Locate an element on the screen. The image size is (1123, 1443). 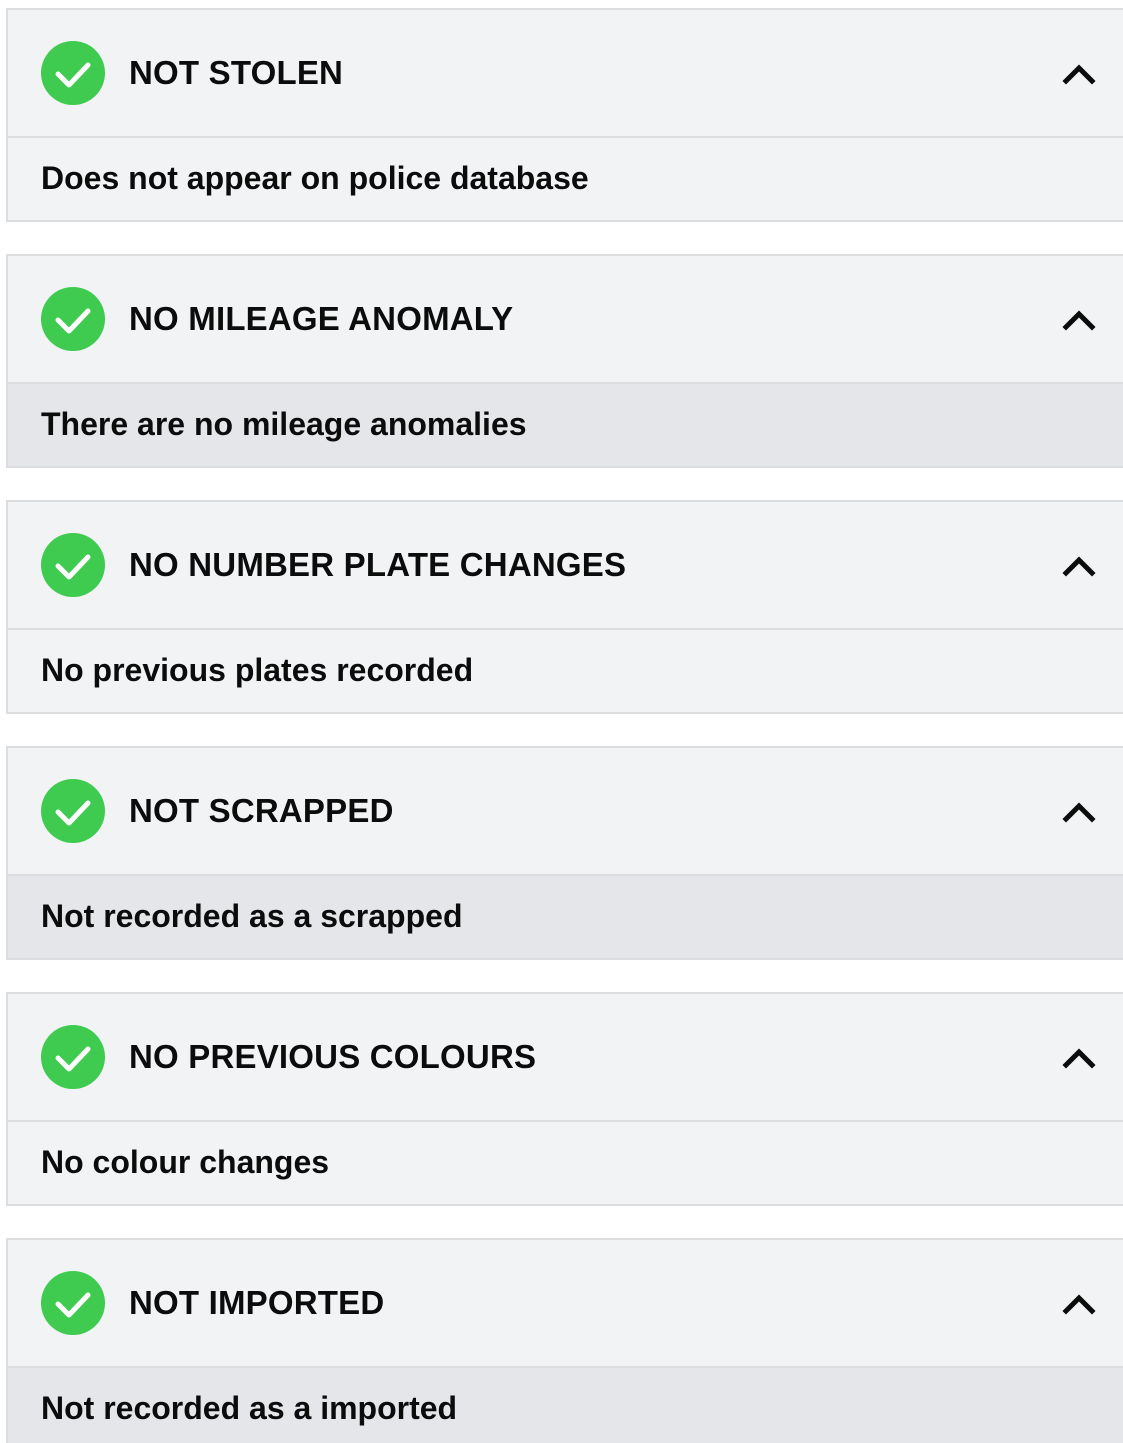
check-header: NOT SCRAPPED is located at coordinates (565, 812).